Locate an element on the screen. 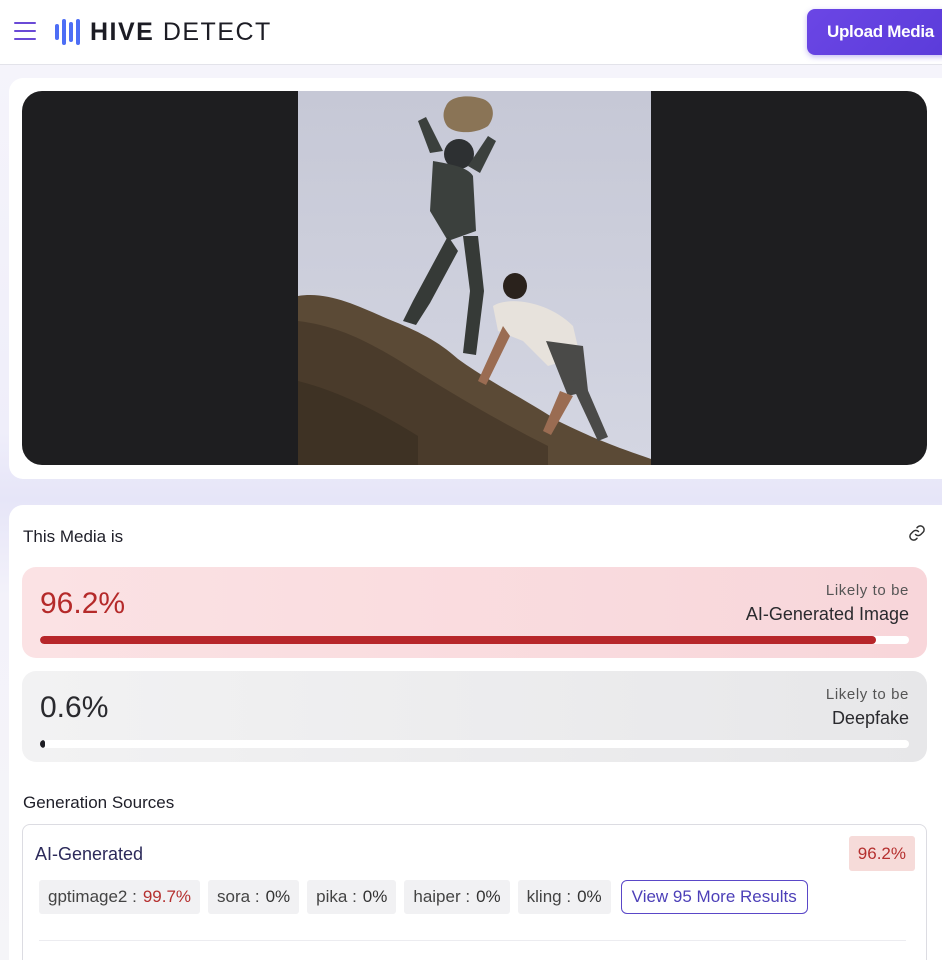 The width and height of the screenshot is (942, 960). hive-logo-icon is located at coordinates (67, 32).